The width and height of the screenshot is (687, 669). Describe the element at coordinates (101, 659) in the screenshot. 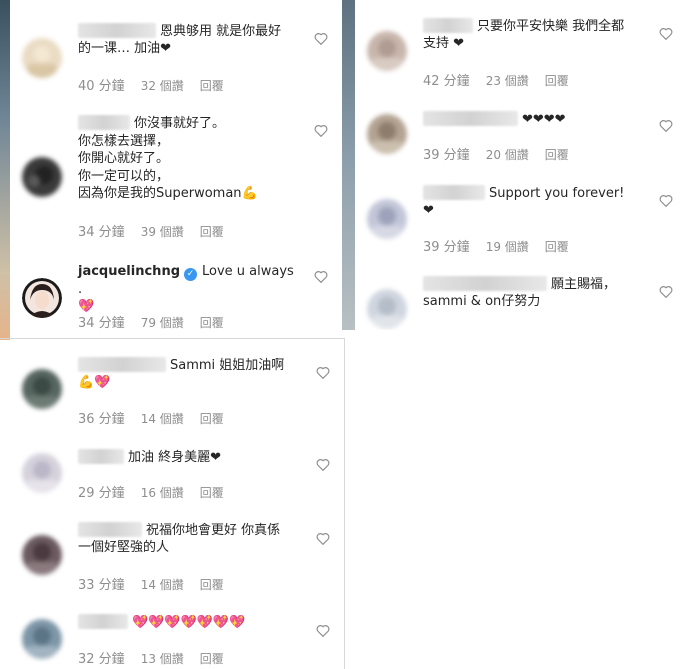

I see `comment-time: 32 分鐘` at that location.